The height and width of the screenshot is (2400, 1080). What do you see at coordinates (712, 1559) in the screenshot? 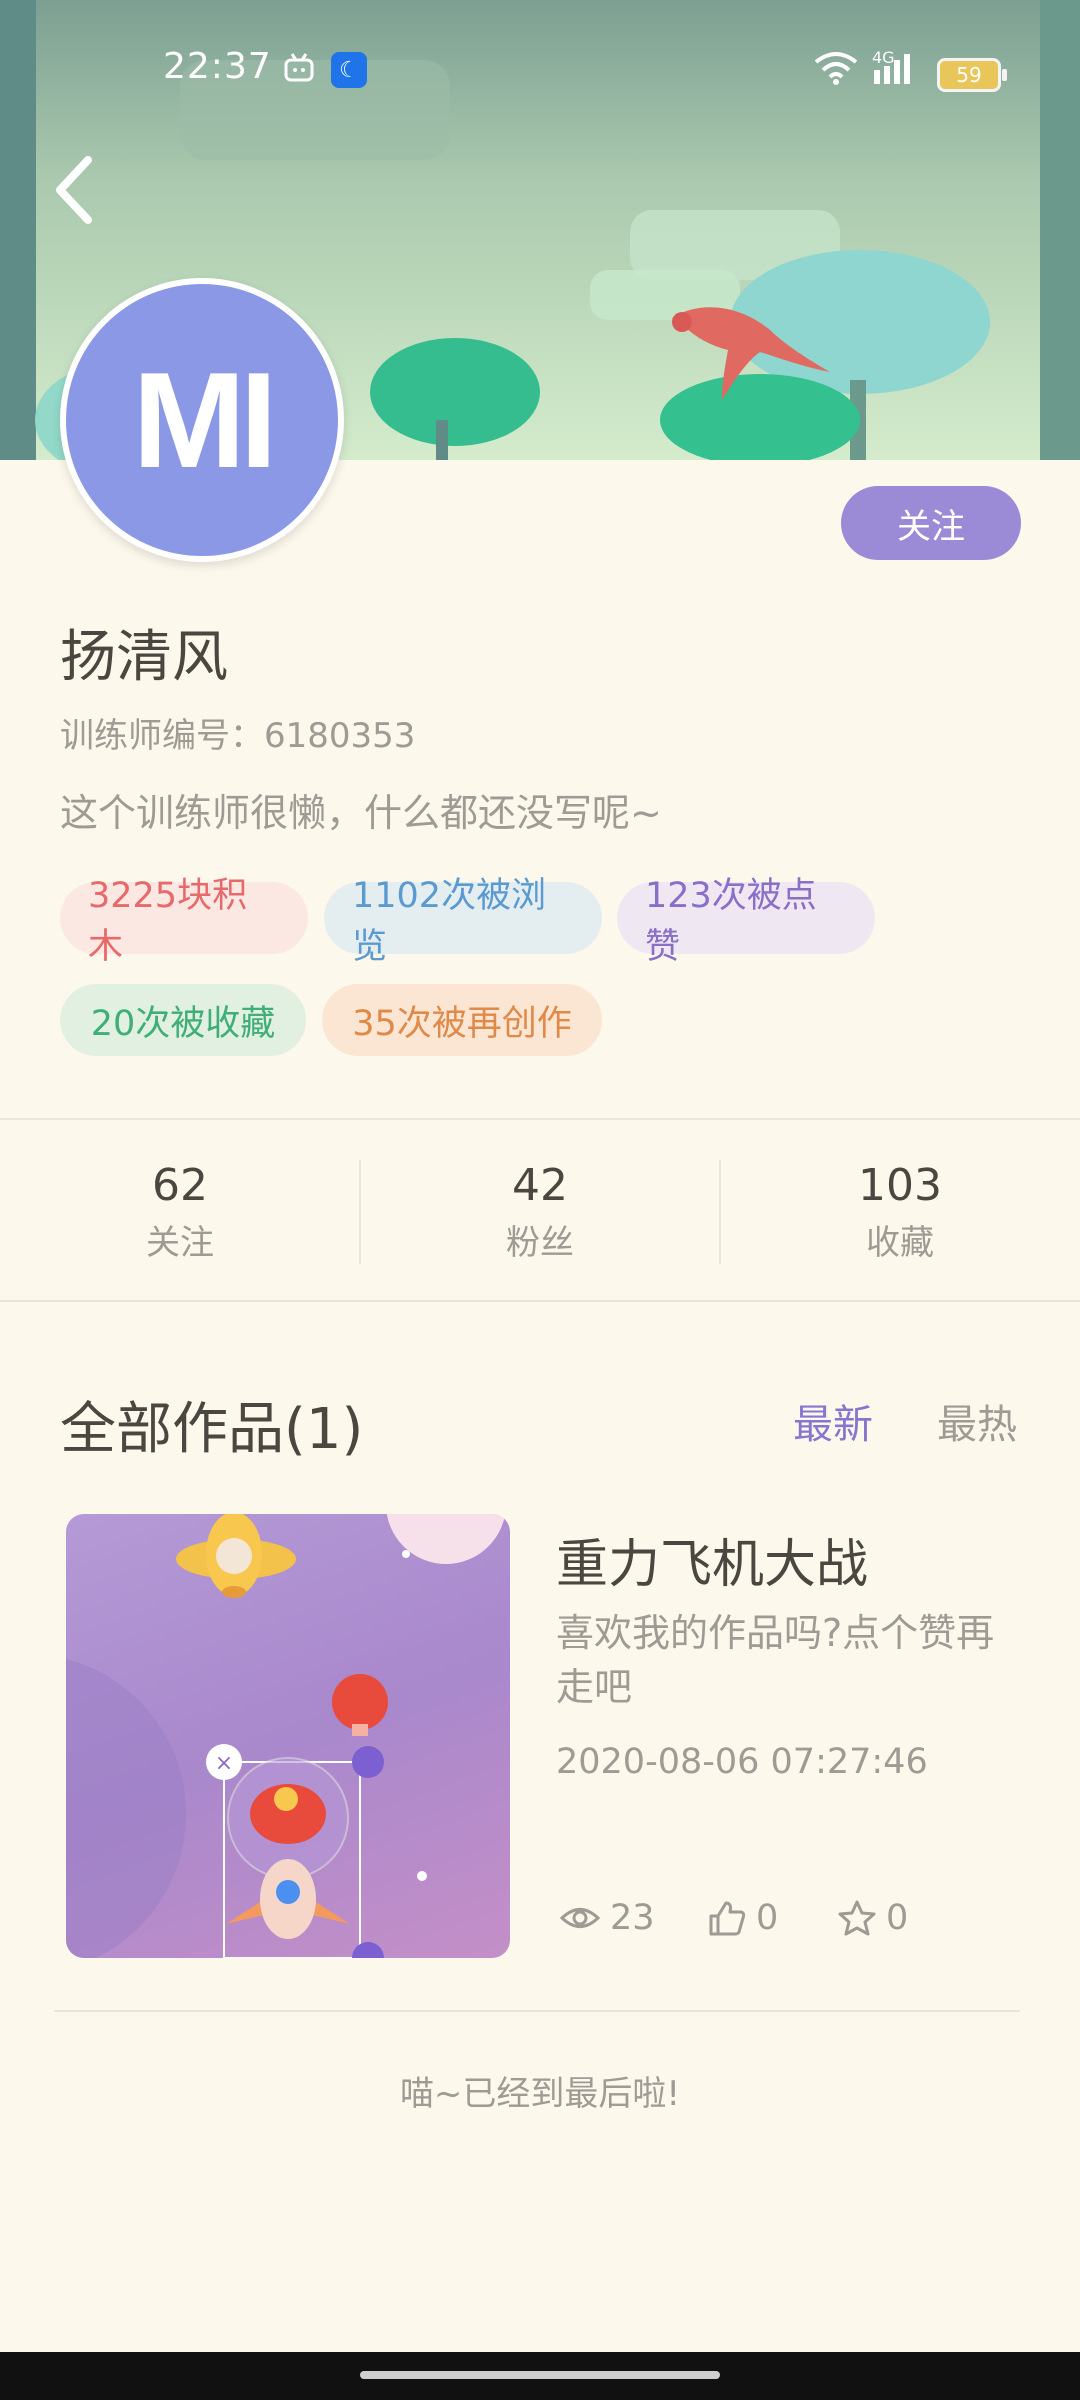
I see `work-title: 重力飞机大战` at bounding box center [712, 1559].